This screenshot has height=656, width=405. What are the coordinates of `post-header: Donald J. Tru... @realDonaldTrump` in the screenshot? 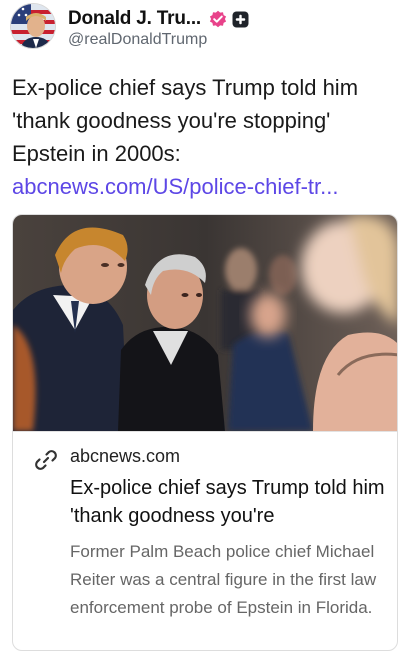 It's located at (202, 28).